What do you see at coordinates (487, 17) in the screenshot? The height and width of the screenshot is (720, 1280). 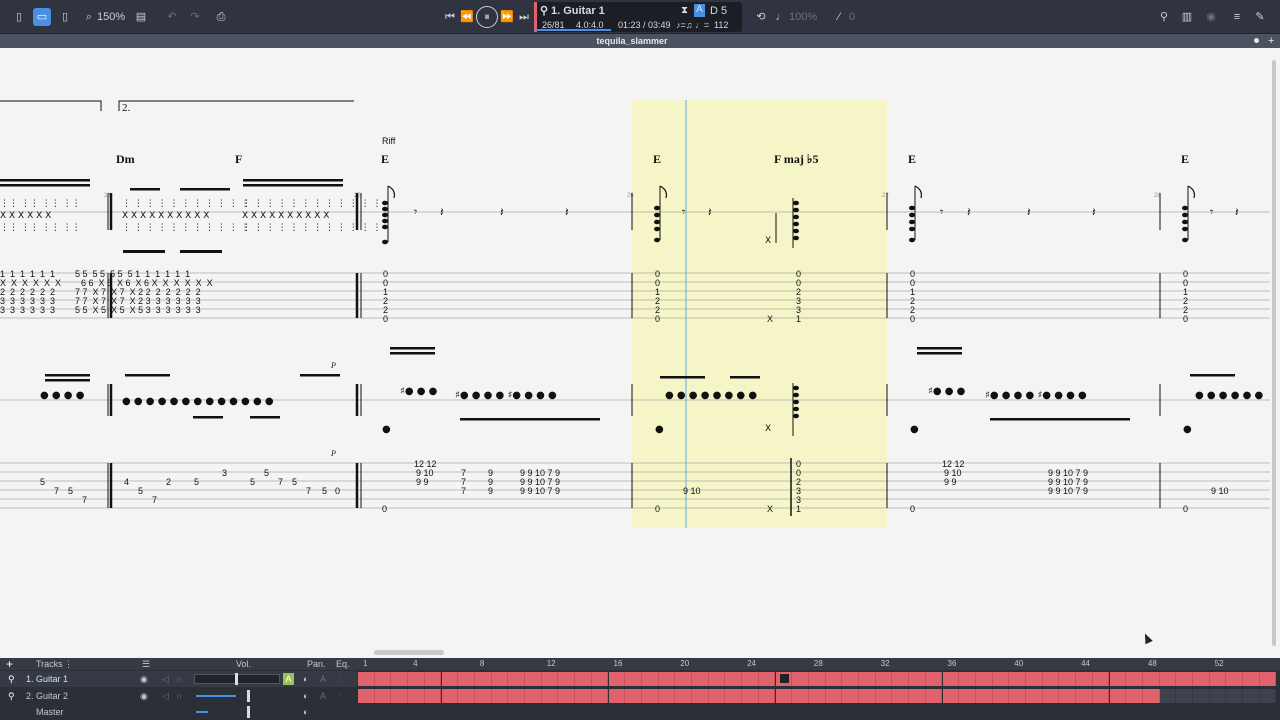 I see `pause-icon: ⏸` at bounding box center [487, 17].